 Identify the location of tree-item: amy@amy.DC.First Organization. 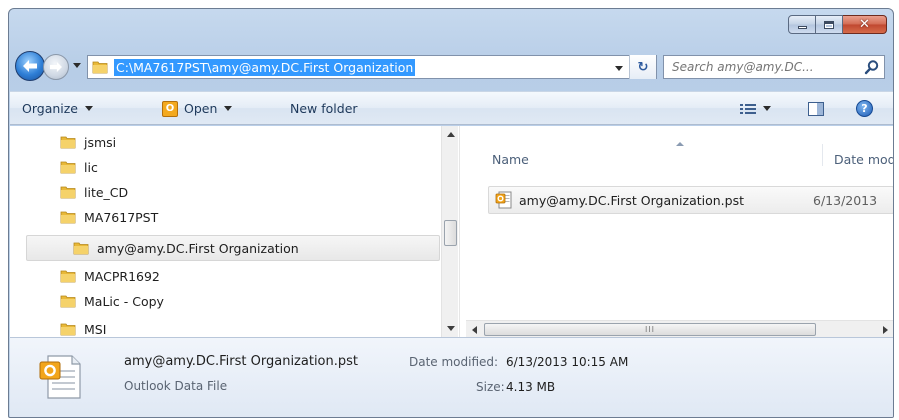
(233, 248).